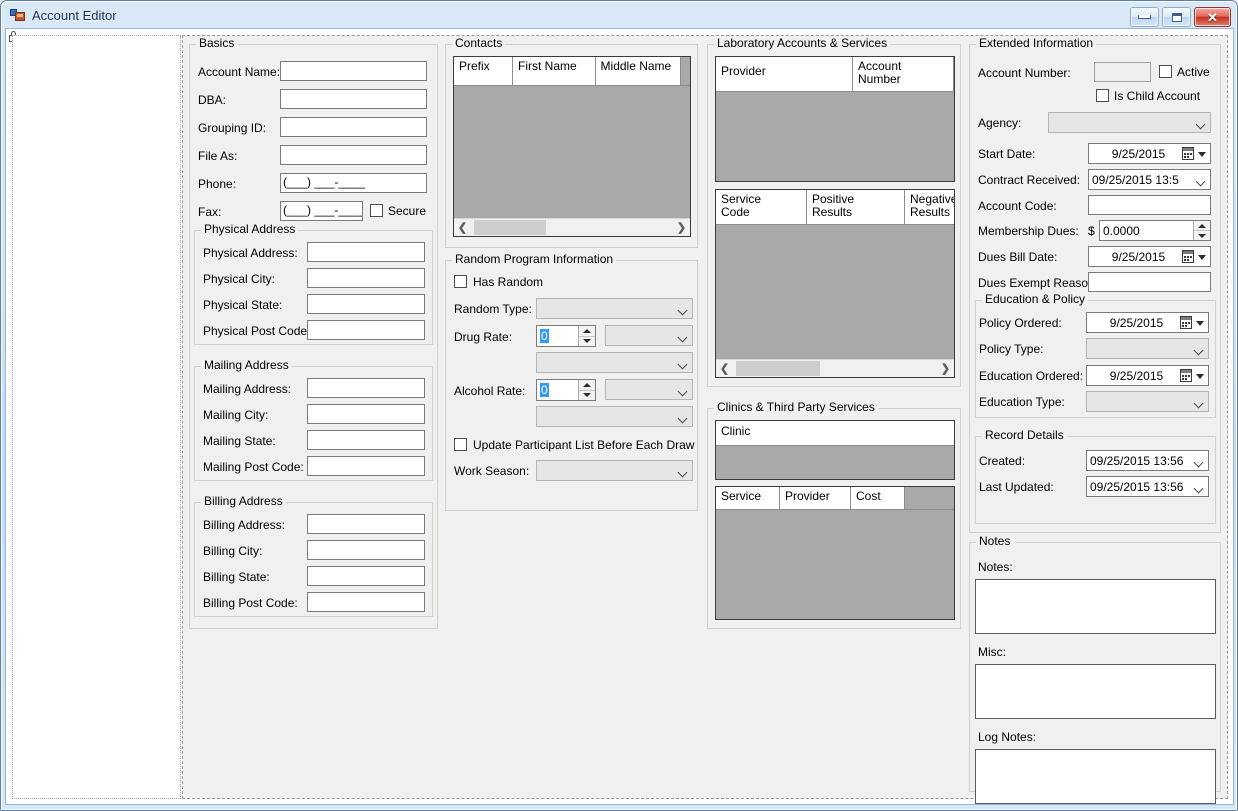 The image size is (1238, 811). I want to click on contract-received-combo: 09/25/2015 13:5, so click(1149, 179).